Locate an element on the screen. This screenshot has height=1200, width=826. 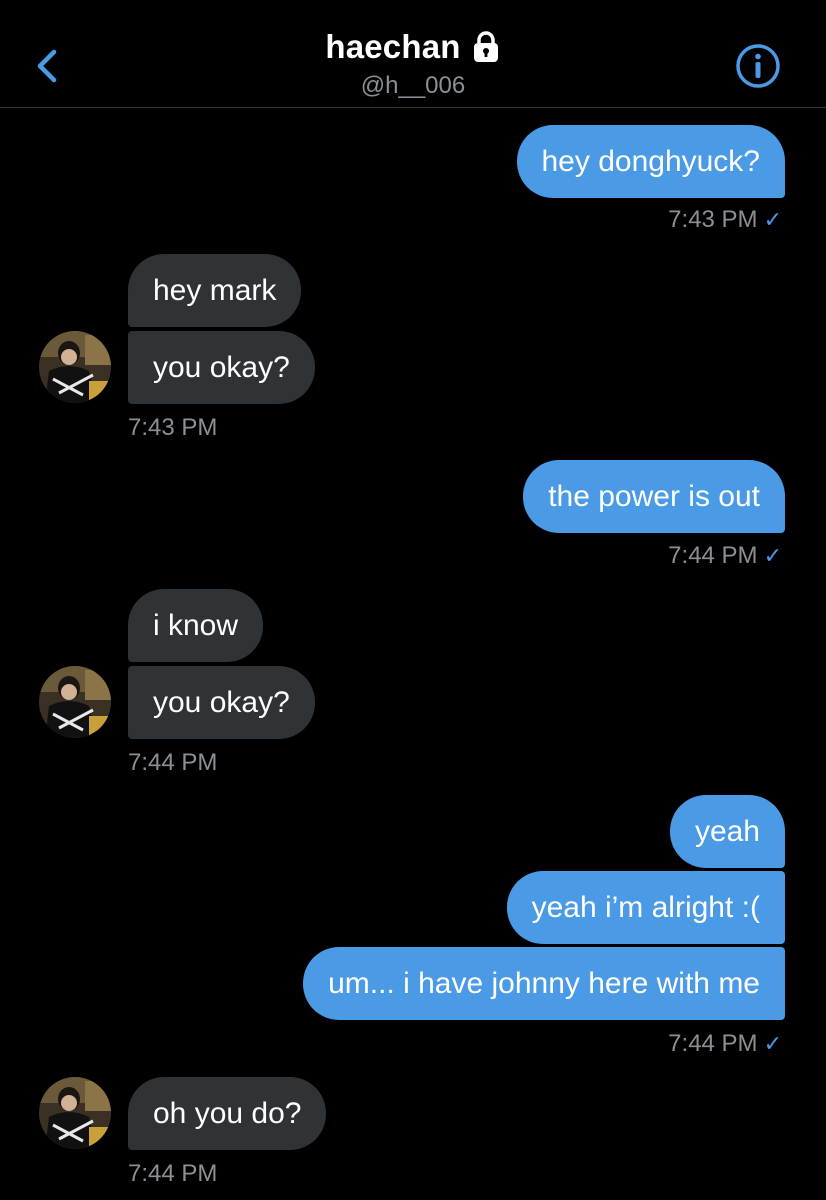
info-icon is located at coordinates (758, 66).